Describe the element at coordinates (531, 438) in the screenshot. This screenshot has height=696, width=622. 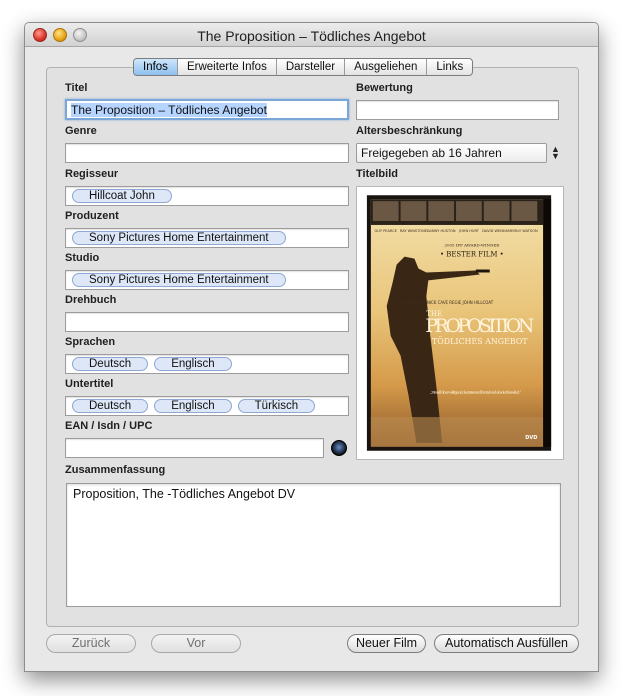
I see `poster-dvd-logo: DVD` at that location.